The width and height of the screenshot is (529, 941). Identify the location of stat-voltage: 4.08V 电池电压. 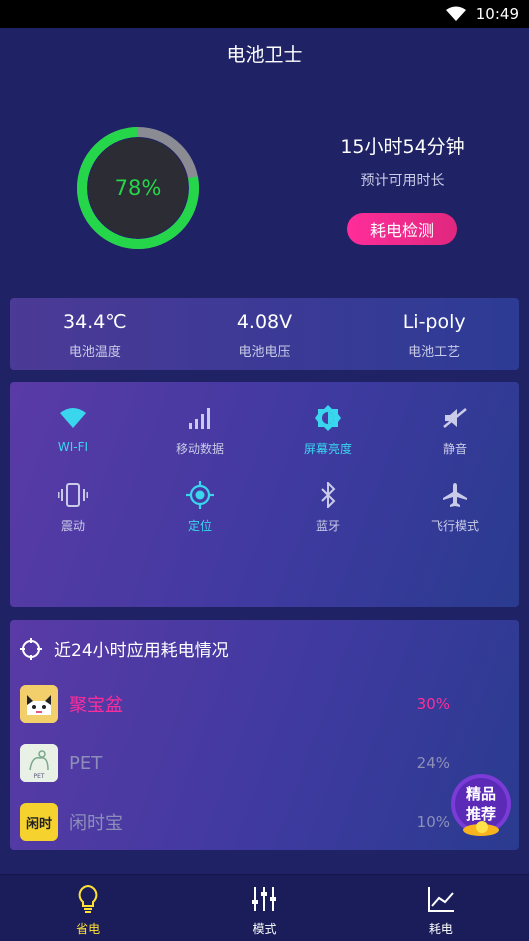
(265, 334).